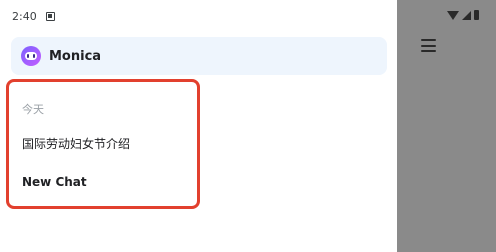  What do you see at coordinates (54, 182) in the screenshot?
I see `new-chat-item: New Chat` at bounding box center [54, 182].